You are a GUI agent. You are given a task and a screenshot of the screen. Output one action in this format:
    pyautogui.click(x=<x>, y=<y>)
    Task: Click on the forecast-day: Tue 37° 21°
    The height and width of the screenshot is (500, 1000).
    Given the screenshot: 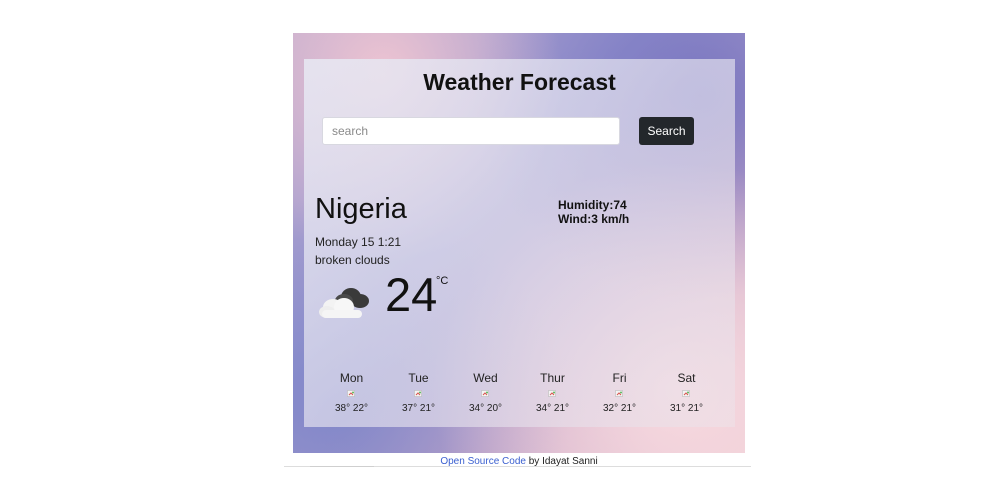 What is the action you would take?
    pyautogui.click(x=418, y=395)
    